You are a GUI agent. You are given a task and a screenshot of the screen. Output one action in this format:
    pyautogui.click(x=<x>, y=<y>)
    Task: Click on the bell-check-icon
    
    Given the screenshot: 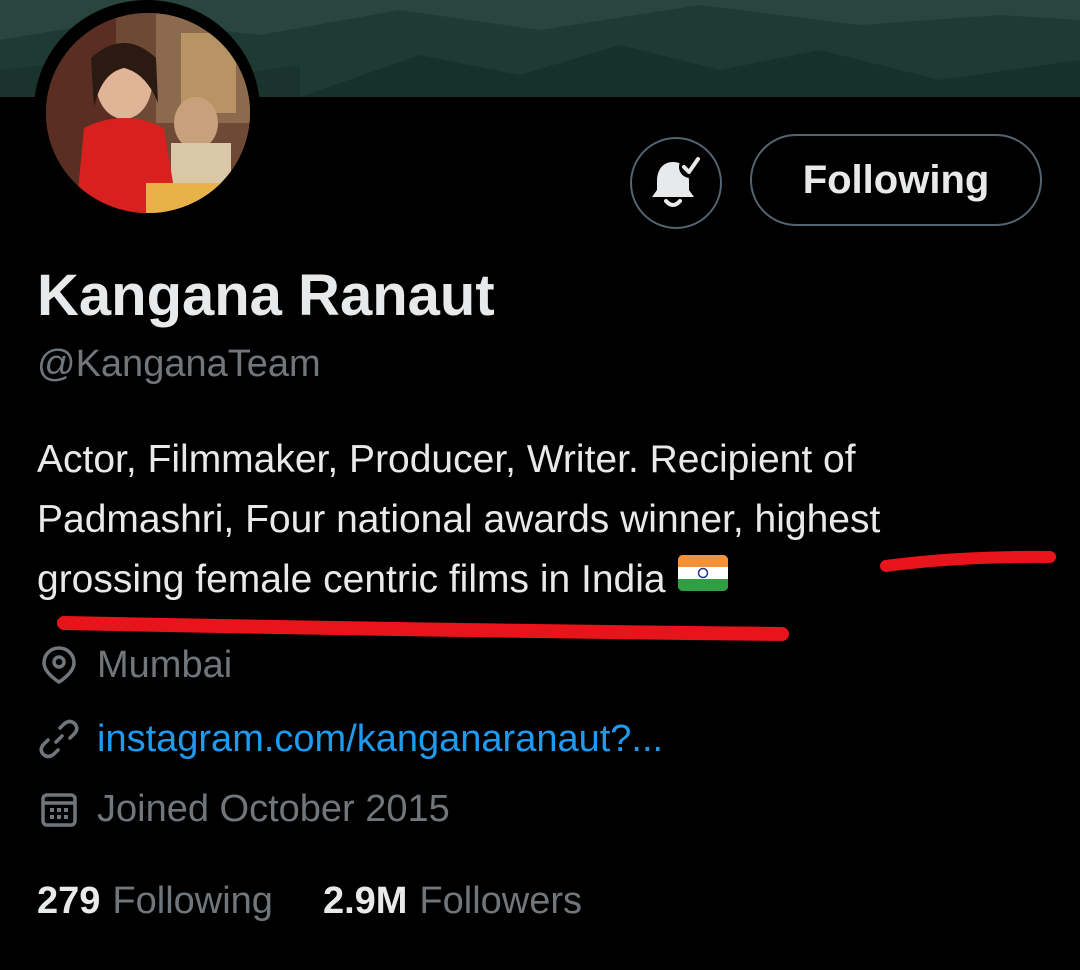 What is the action you would take?
    pyautogui.click(x=676, y=181)
    